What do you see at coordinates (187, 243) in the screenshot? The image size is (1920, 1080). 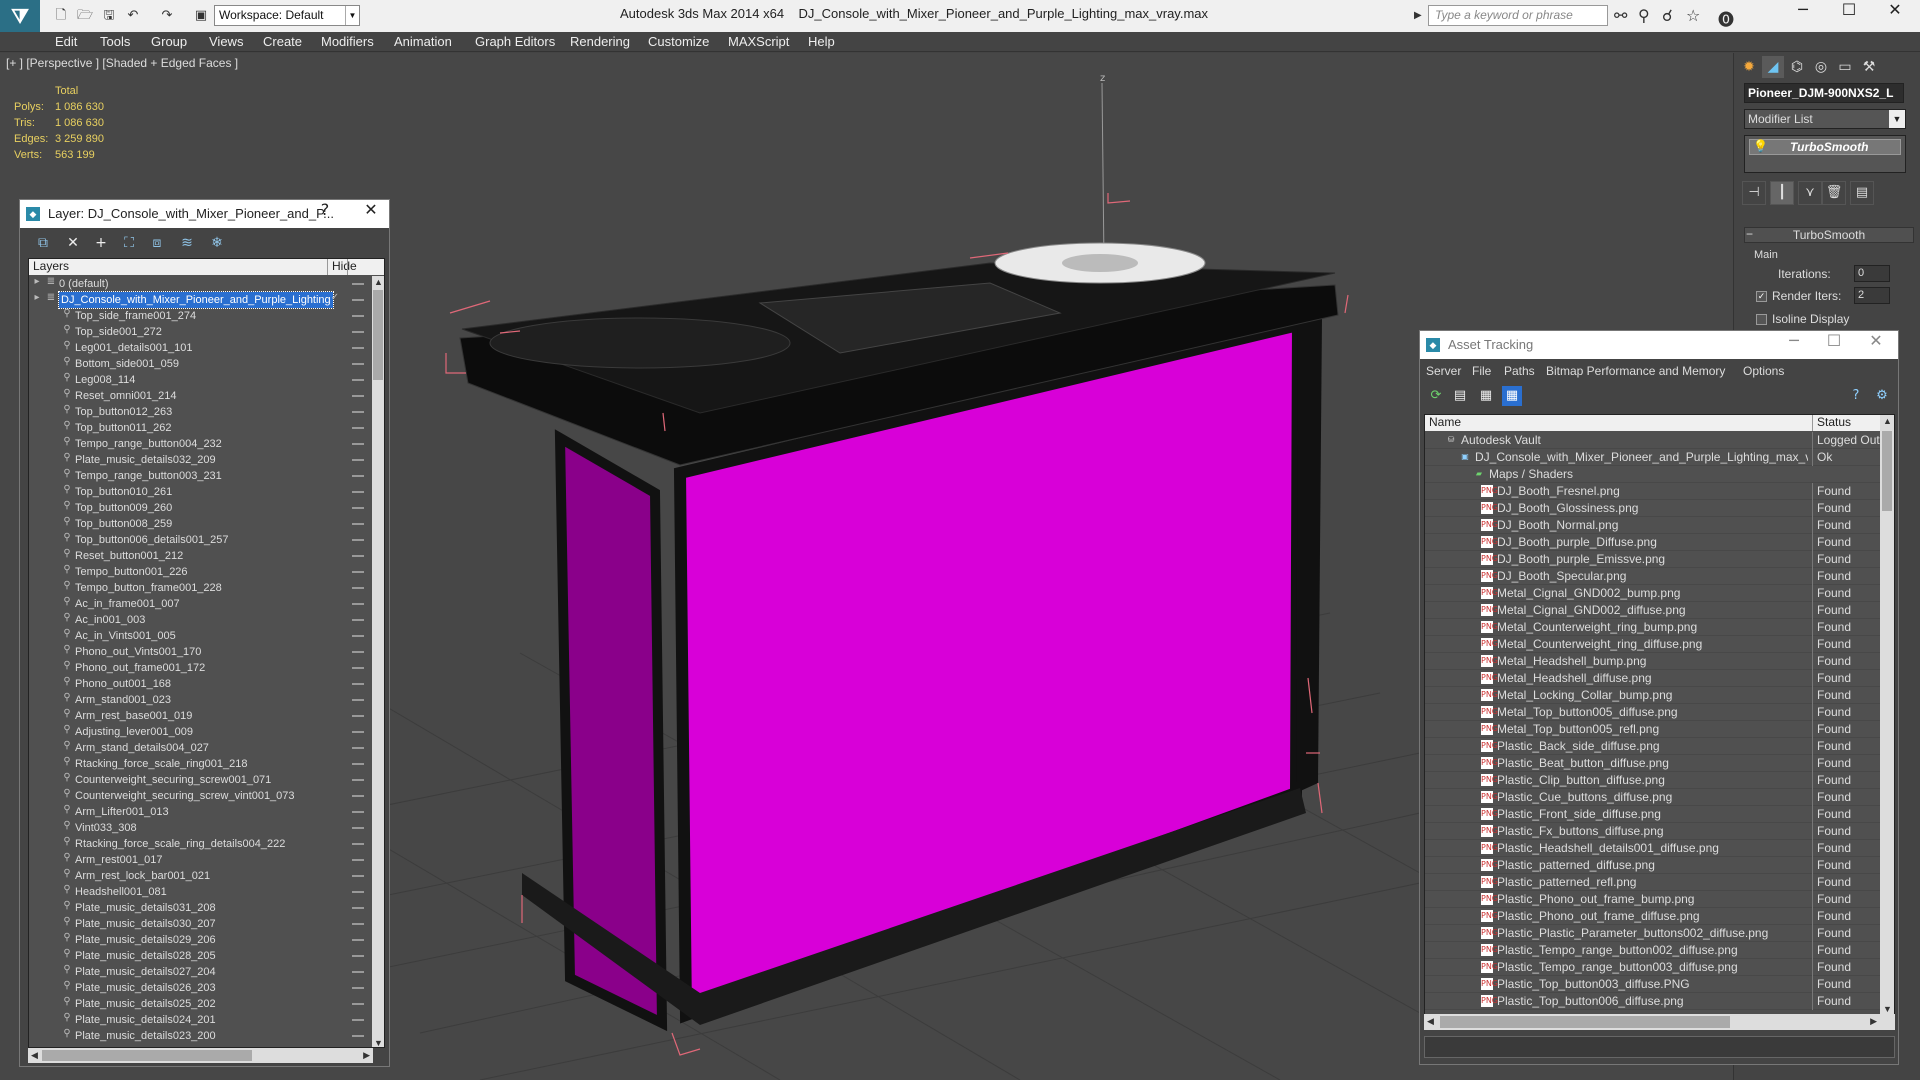 I see `hide-all-layers-icon: ≋` at bounding box center [187, 243].